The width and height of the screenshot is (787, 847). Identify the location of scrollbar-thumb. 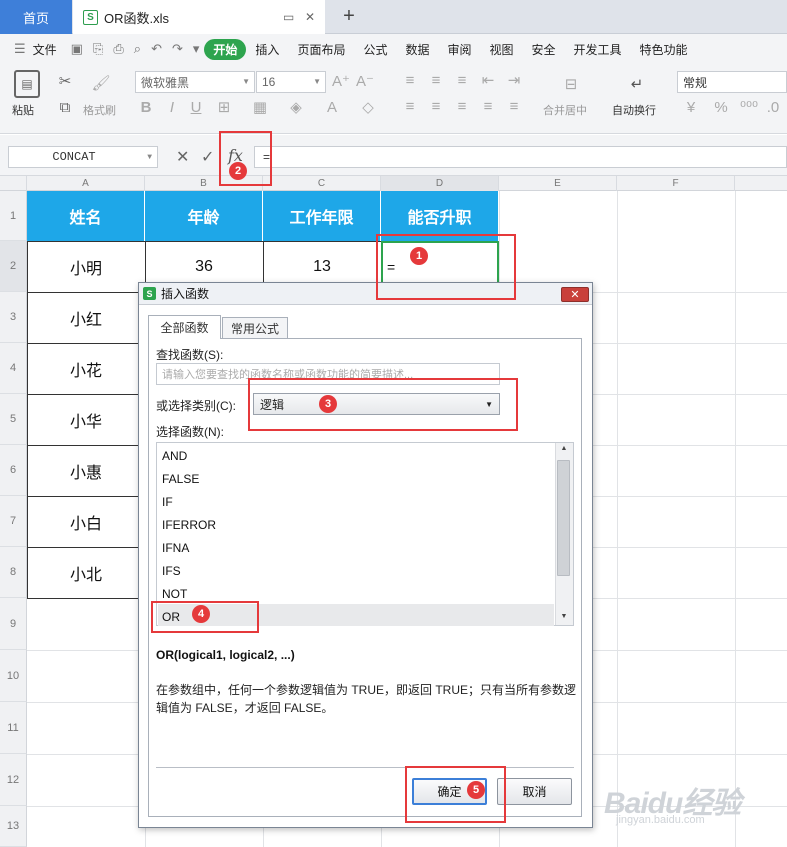
(563, 518).